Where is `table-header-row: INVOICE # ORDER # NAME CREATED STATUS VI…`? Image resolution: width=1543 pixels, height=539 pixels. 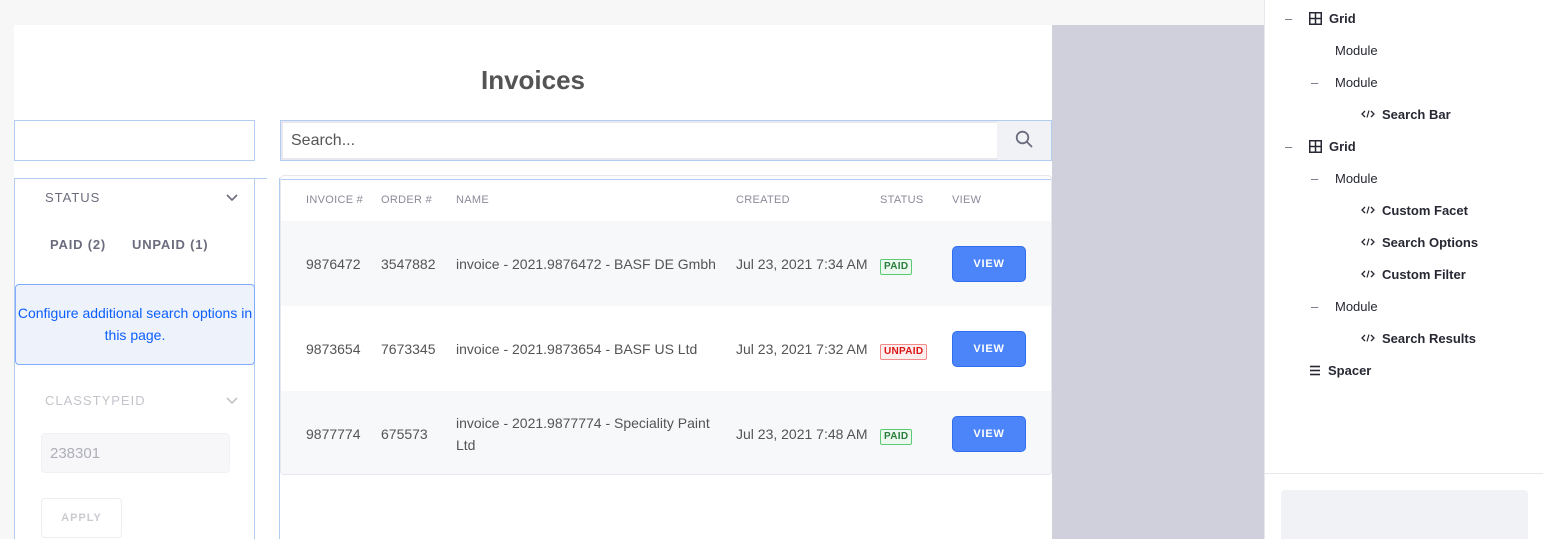
table-header-row: INVOICE # ORDER # NAME CREATED STATUS VI… is located at coordinates (666, 198).